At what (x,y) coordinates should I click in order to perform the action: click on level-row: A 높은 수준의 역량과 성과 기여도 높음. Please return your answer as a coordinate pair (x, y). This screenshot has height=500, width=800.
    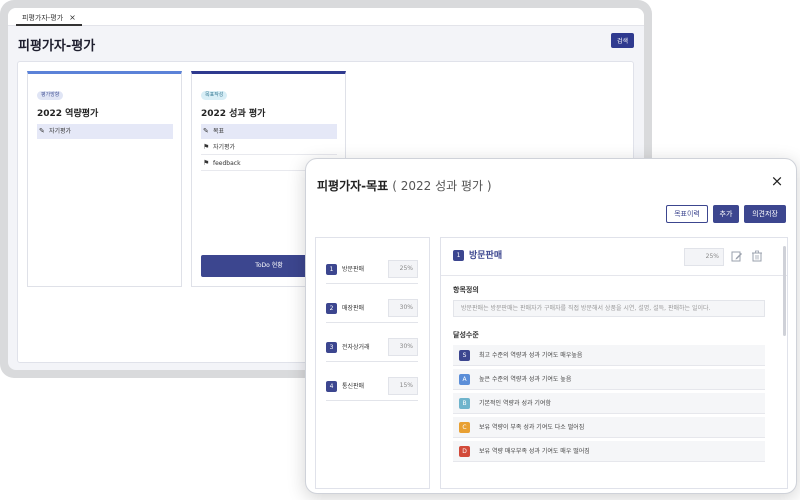
    Looking at the image, I should click on (609, 379).